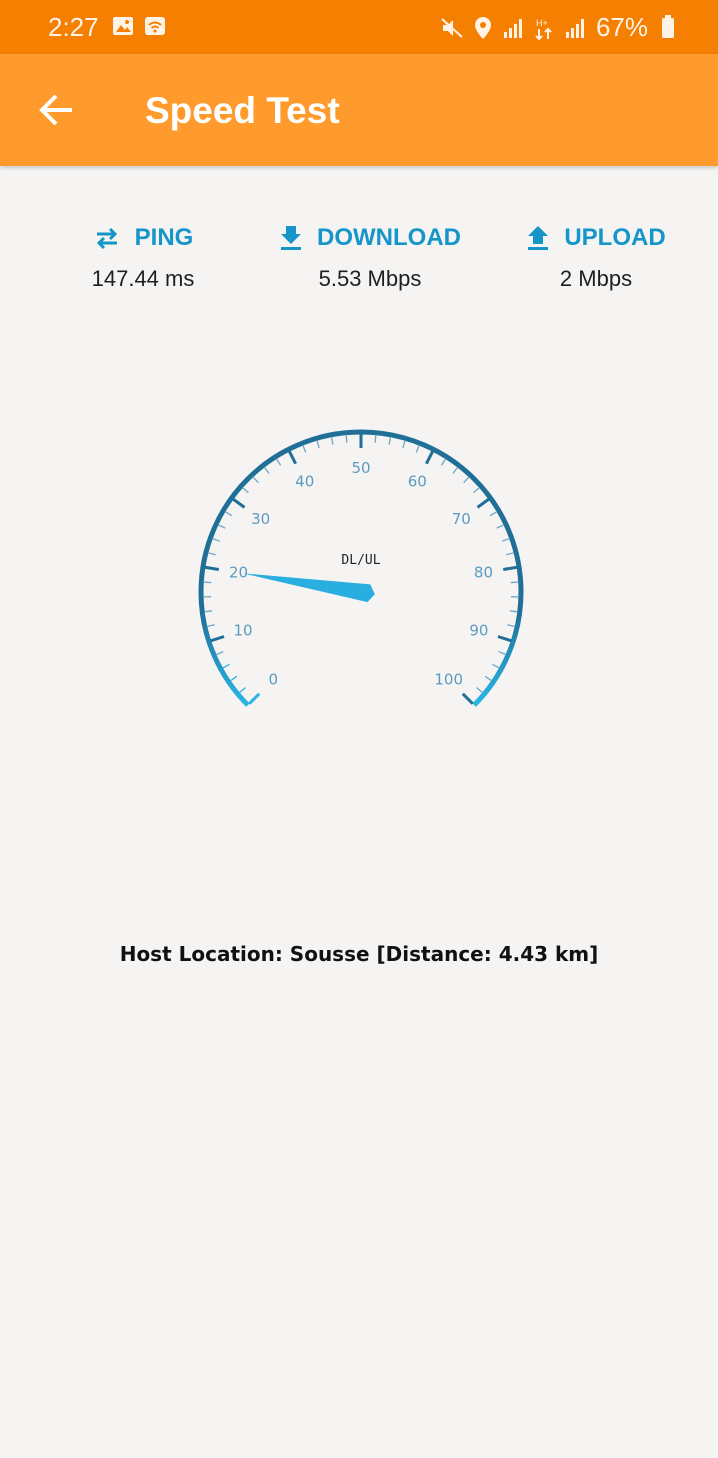 This screenshot has height=1458, width=718. I want to click on upload-metric: UPLOAD 2 Mbps, so click(596, 256).